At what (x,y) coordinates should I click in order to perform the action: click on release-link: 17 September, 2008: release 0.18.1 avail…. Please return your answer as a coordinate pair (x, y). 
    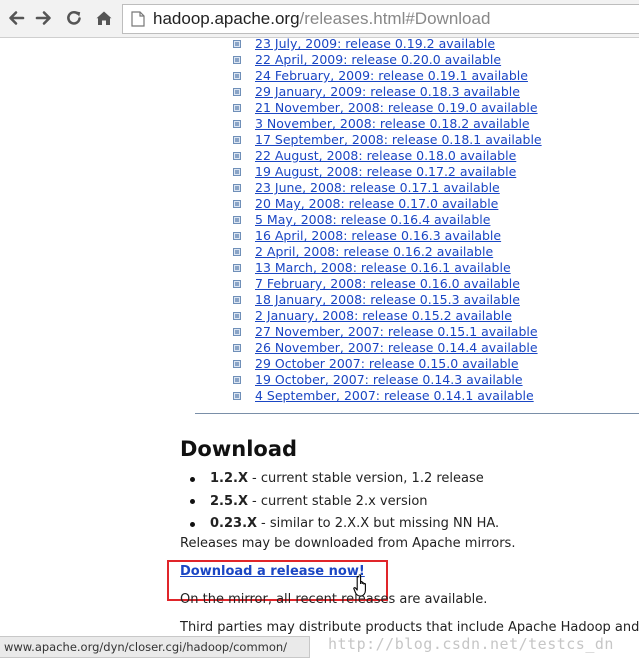
    Looking at the image, I should click on (398, 140).